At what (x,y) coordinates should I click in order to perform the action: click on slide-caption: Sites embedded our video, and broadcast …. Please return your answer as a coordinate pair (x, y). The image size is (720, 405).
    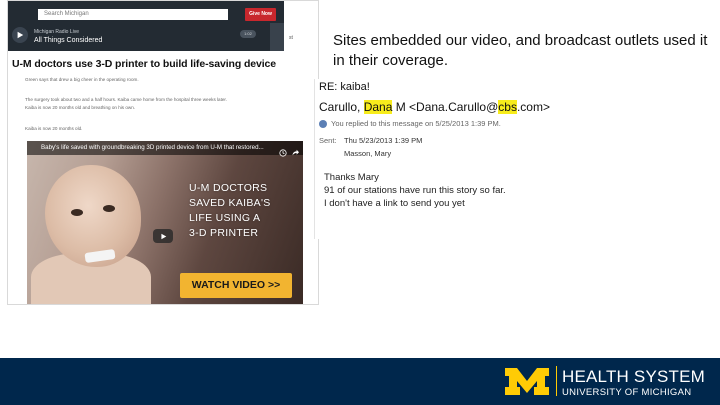
    Looking at the image, I should click on (520, 50).